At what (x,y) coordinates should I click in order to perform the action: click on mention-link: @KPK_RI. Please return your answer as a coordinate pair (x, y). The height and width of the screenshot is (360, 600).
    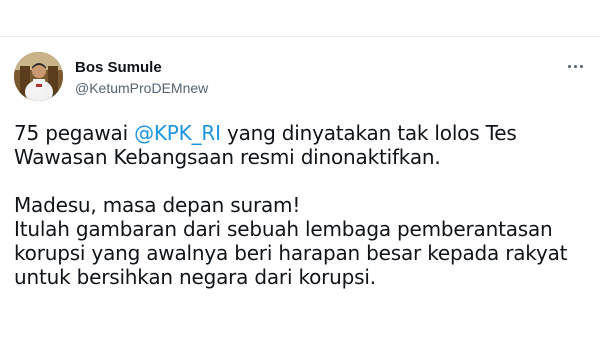
    Looking at the image, I should click on (177, 133).